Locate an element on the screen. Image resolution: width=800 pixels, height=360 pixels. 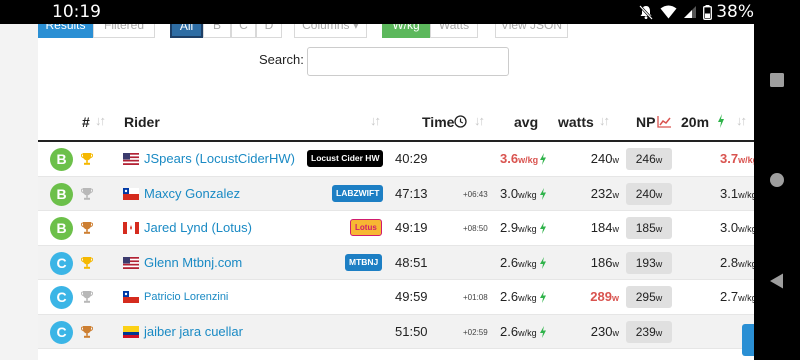
np-number: 239 is located at coordinates (645, 331).